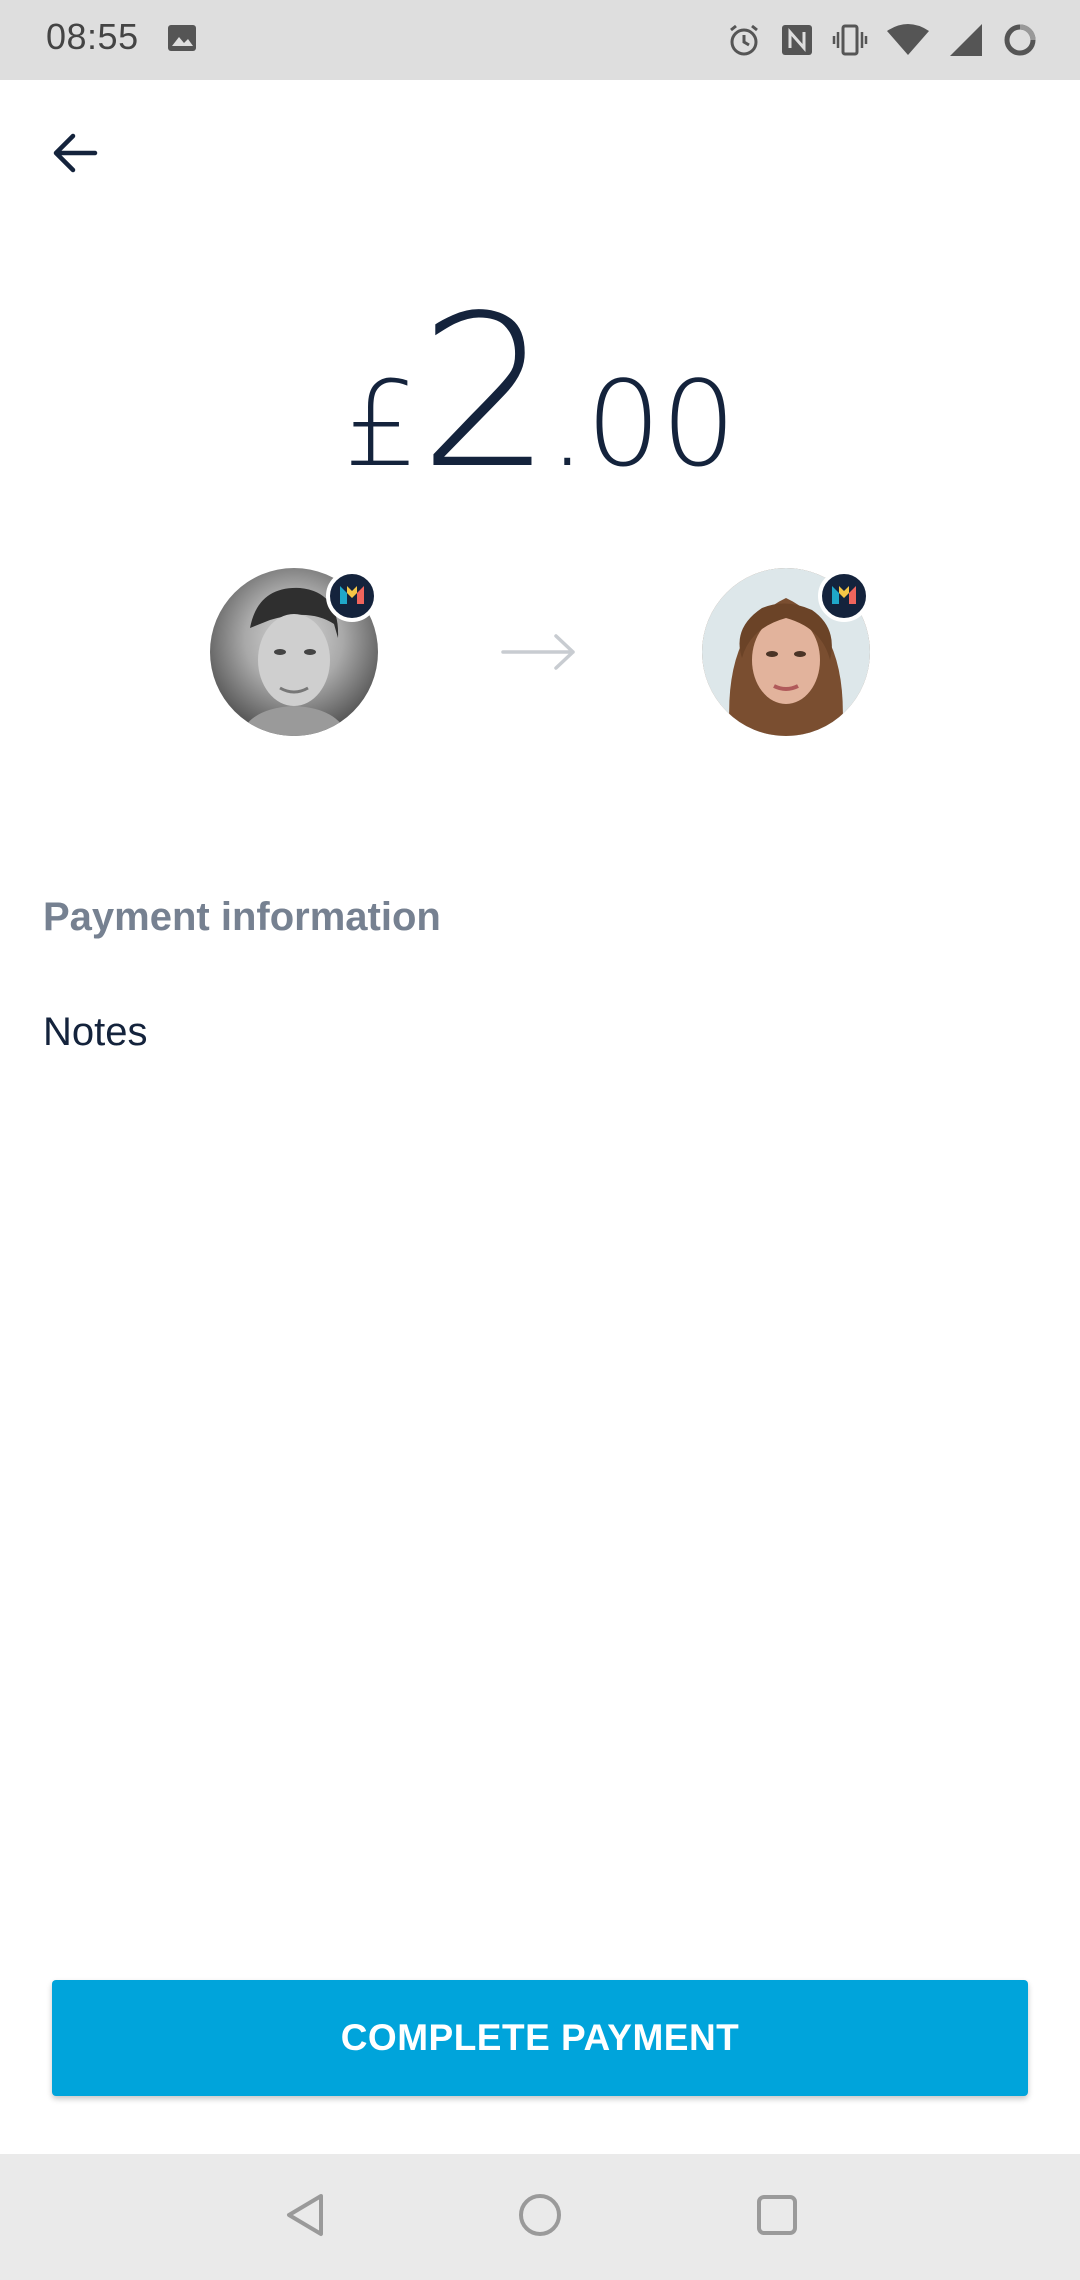 The height and width of the screenshot is (2280, 1080). I want to click on image-icon, so click(182, 38).